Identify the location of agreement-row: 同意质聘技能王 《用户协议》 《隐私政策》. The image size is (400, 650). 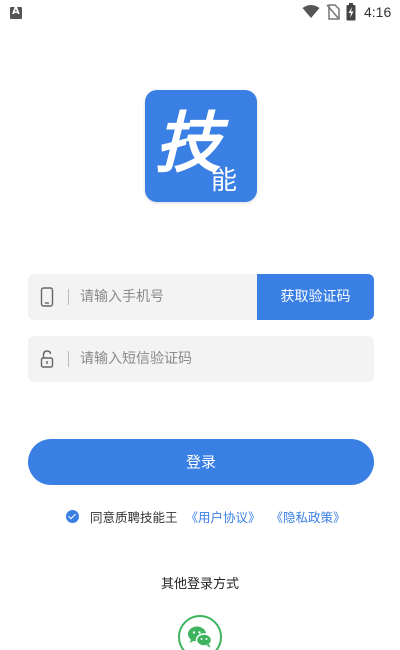
(211, 516).